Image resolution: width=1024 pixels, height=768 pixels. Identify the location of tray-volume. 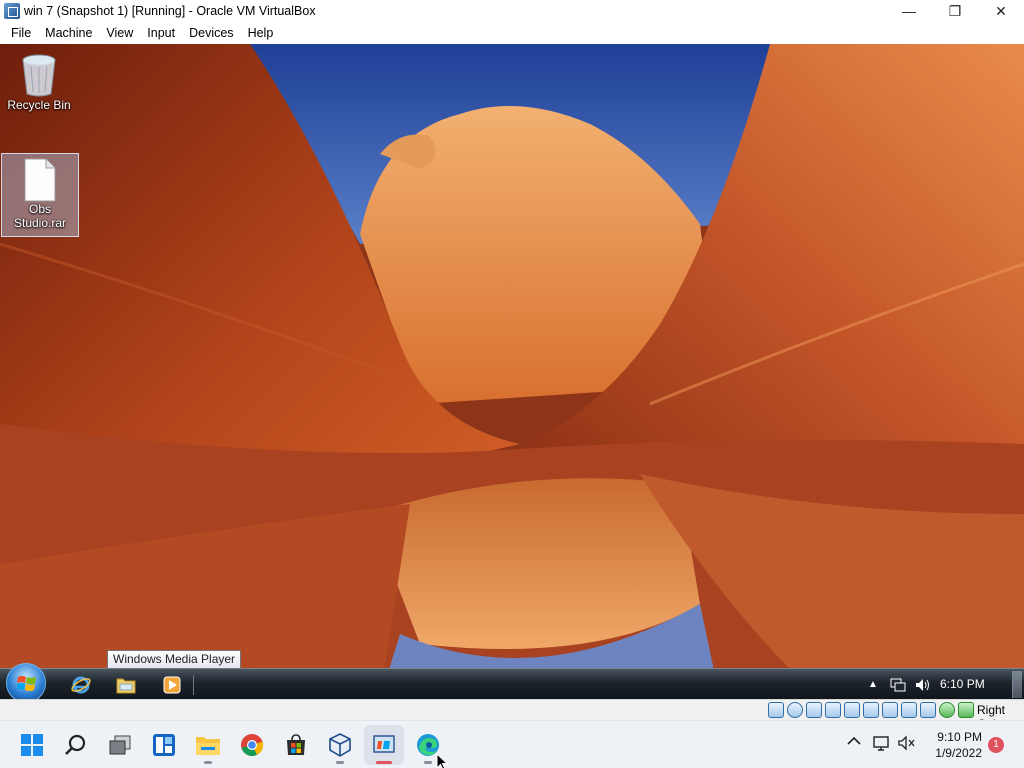
(923, 684).